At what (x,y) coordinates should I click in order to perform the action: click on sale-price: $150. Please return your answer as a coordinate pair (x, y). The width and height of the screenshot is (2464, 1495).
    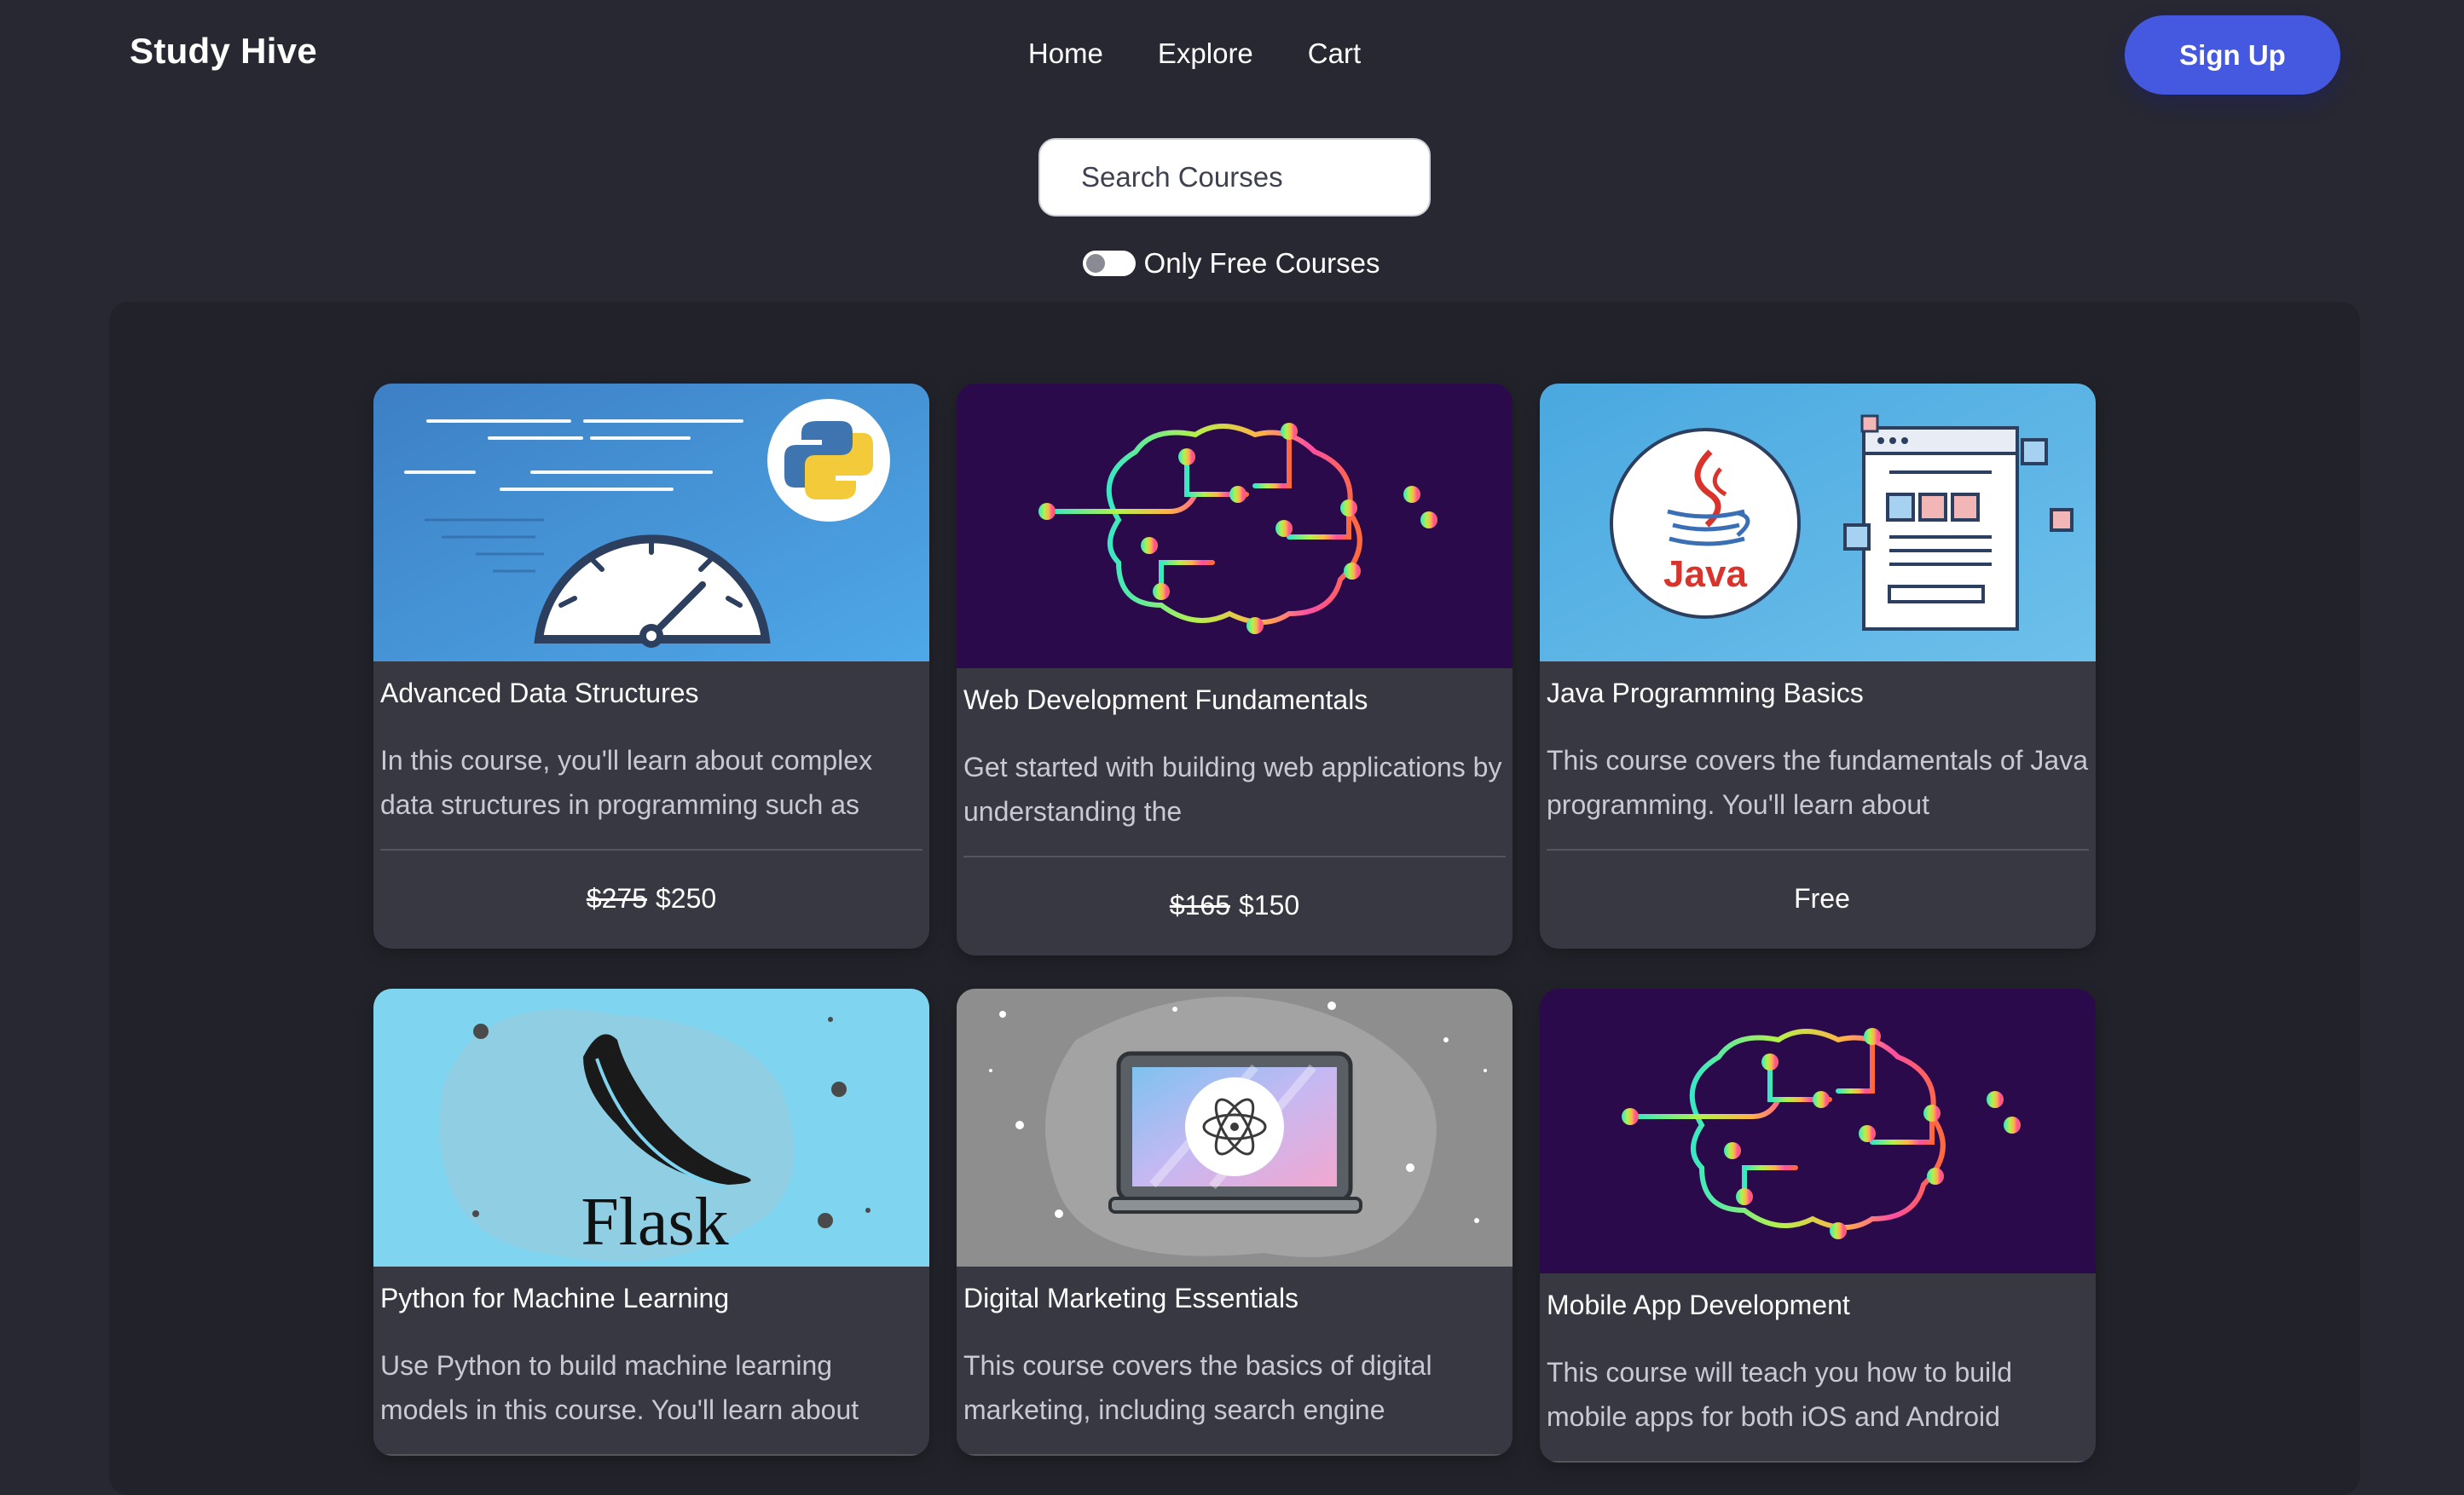
    Looking at the image, I should click on (1269, 905).